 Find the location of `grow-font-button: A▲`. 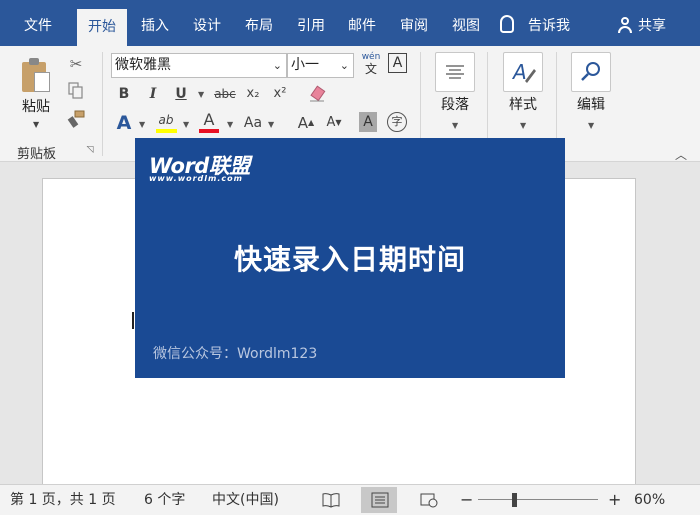

grow-font-button: A▲ is located at coordinates (306, 123).